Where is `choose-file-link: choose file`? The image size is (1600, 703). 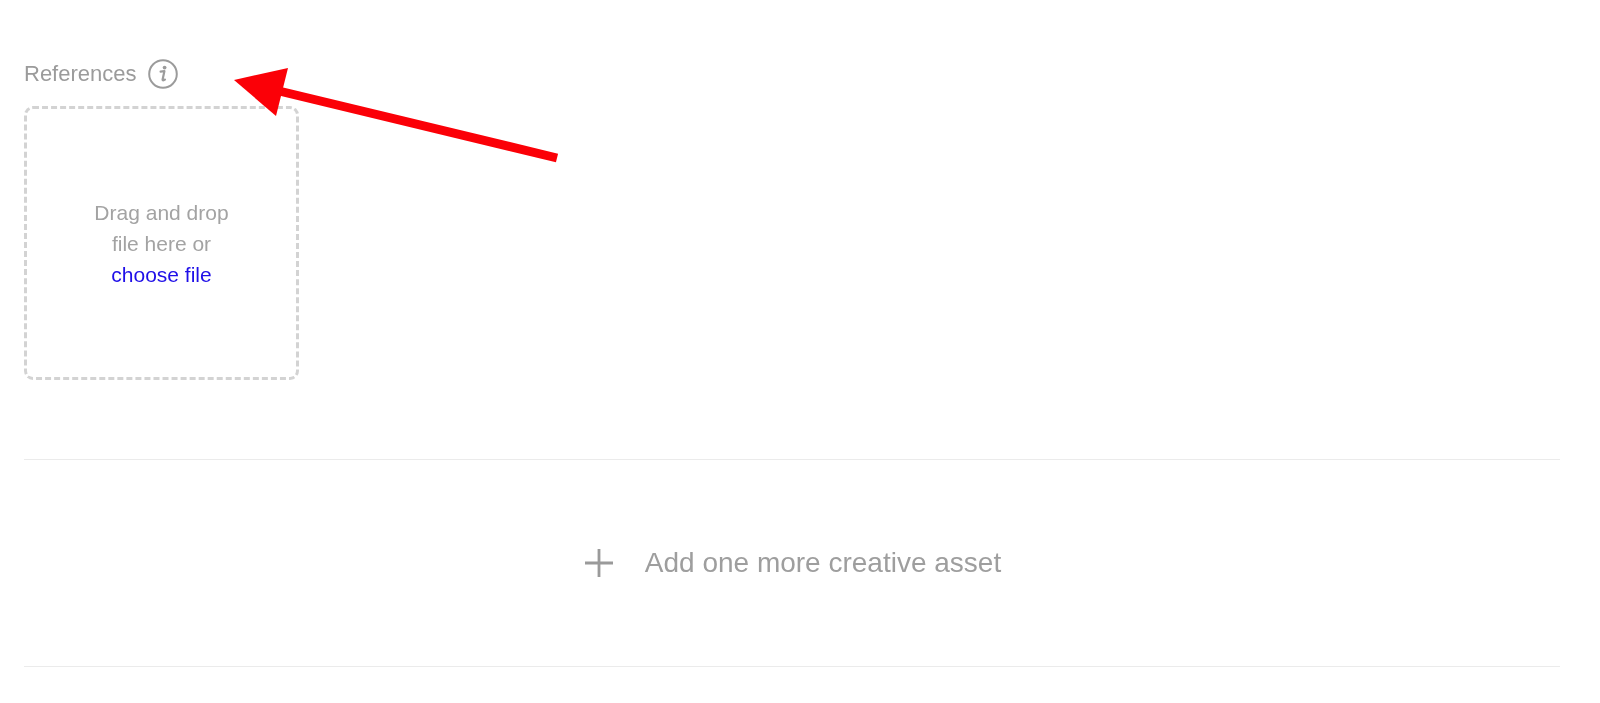
choose-file-link: choose file is located at coordinates (161, 274).